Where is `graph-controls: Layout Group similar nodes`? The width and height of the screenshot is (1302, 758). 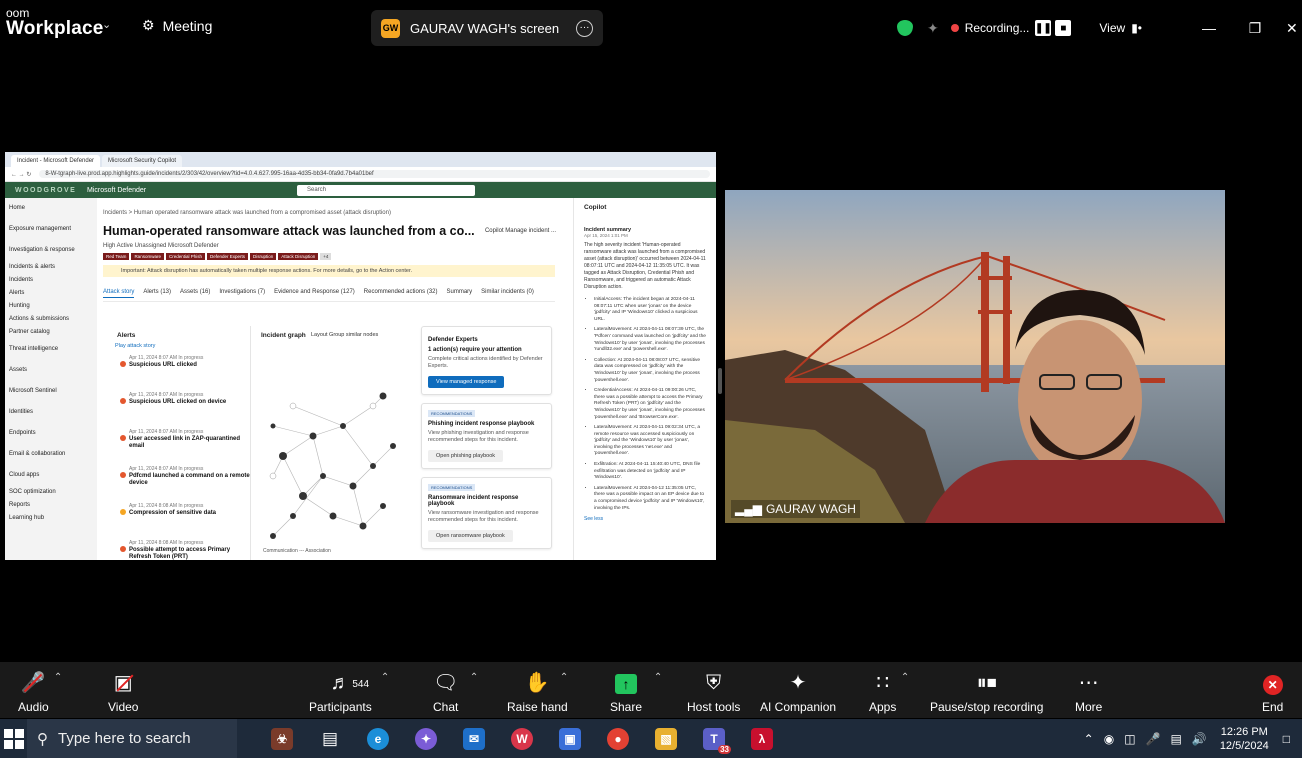
graph-controls: Layout Group similar nodes is located at coordinates (344, 335).